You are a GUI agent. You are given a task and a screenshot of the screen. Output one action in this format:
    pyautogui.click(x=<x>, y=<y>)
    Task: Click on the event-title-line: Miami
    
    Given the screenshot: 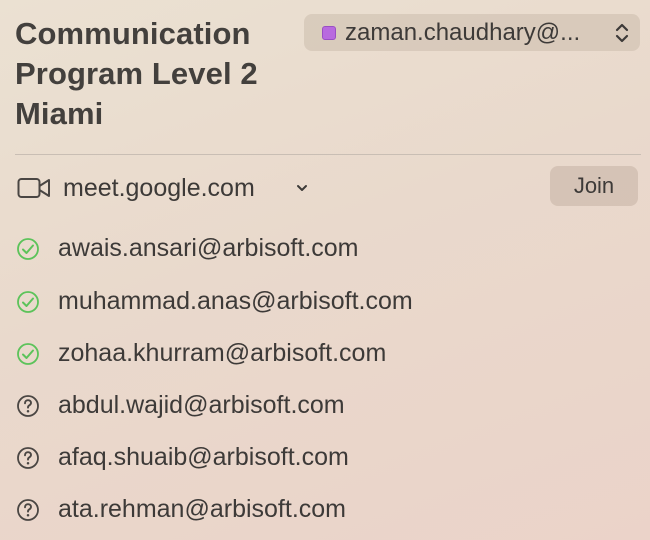 What is the action you would take?
    pyautogui.click(x=59, y=113)
    